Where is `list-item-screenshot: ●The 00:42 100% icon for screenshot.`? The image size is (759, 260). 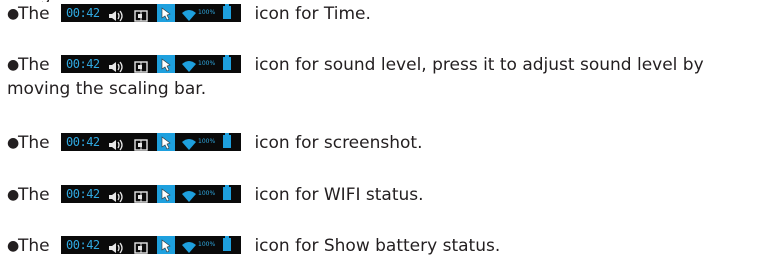
list-item-screenshot: ●The 00:42 100% icon for screenshot. is located at coordinates (214, 143).